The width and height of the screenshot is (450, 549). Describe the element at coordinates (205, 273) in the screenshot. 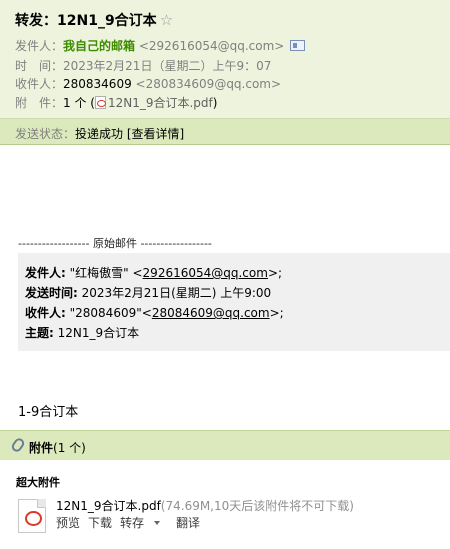

I see `original-from-email-link: 292616054@qq.com` at that location.